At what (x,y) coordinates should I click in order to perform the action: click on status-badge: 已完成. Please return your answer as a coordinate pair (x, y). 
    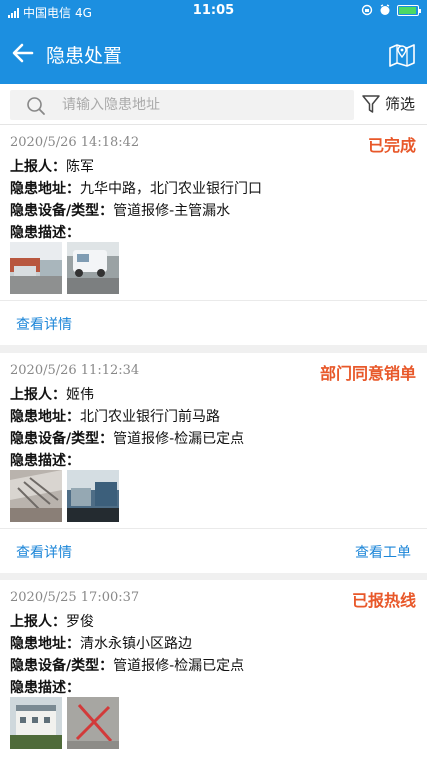
    Looking at the image, I should click on (391, 145).